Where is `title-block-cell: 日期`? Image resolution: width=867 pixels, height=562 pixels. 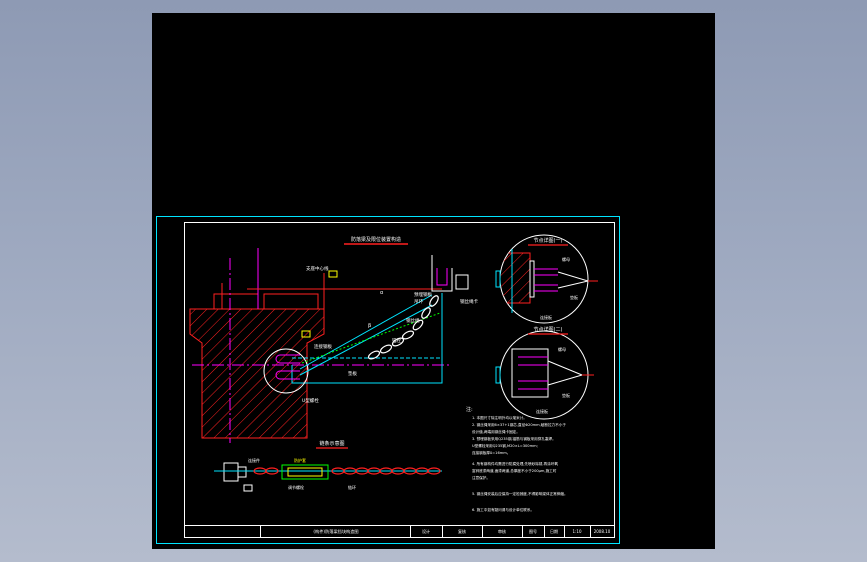 title-block-cell: 日期 is located at coordinates (554, 531).